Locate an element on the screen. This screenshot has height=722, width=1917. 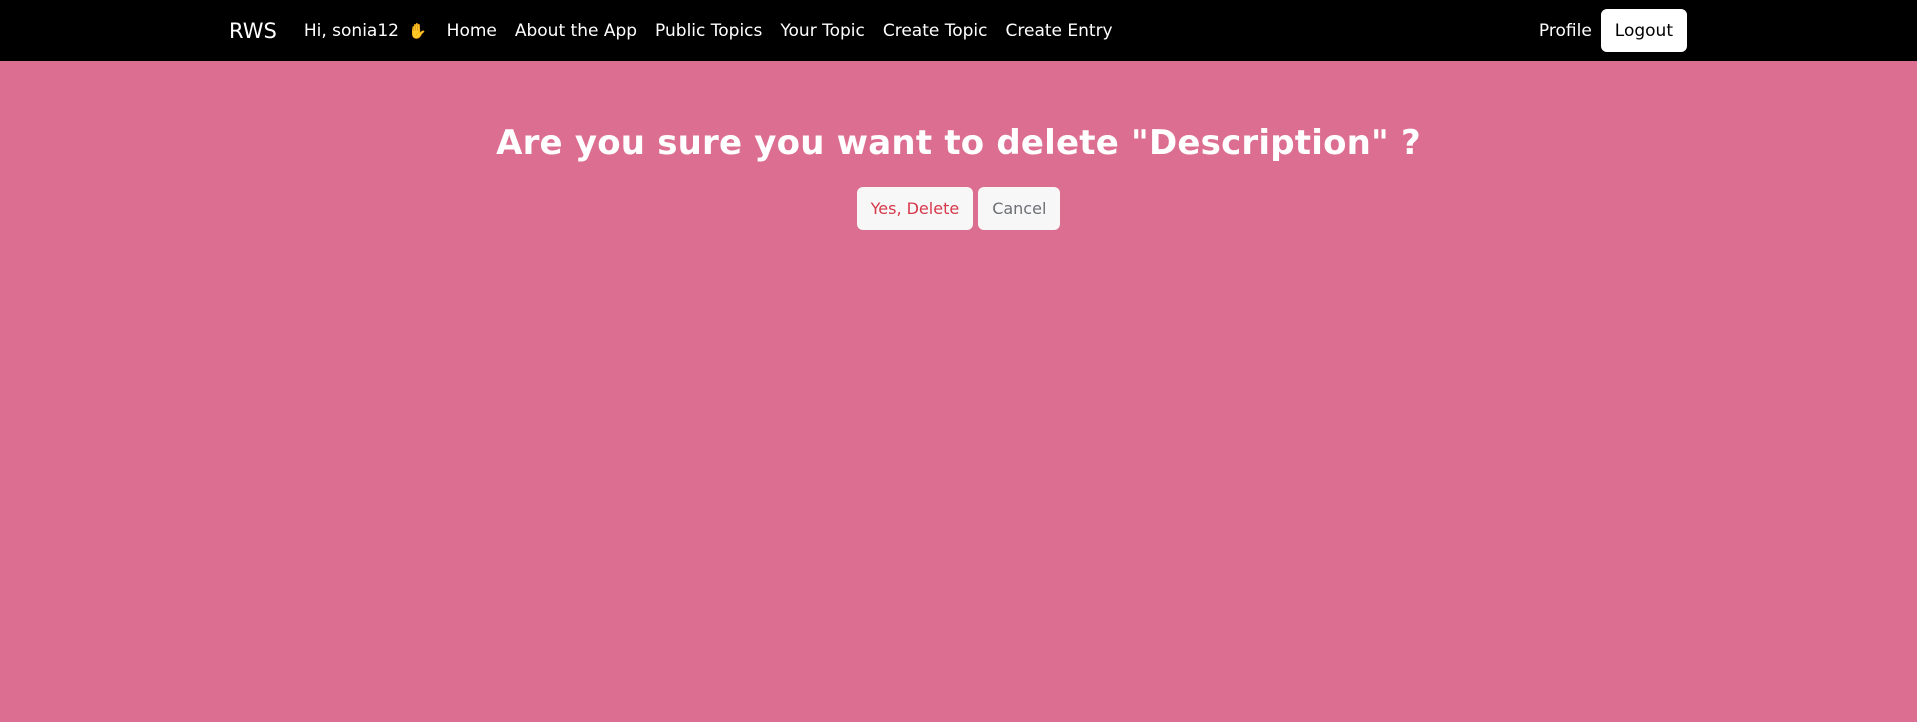
waving-hand-icon: ✋ is located at coordinates (417, 30).